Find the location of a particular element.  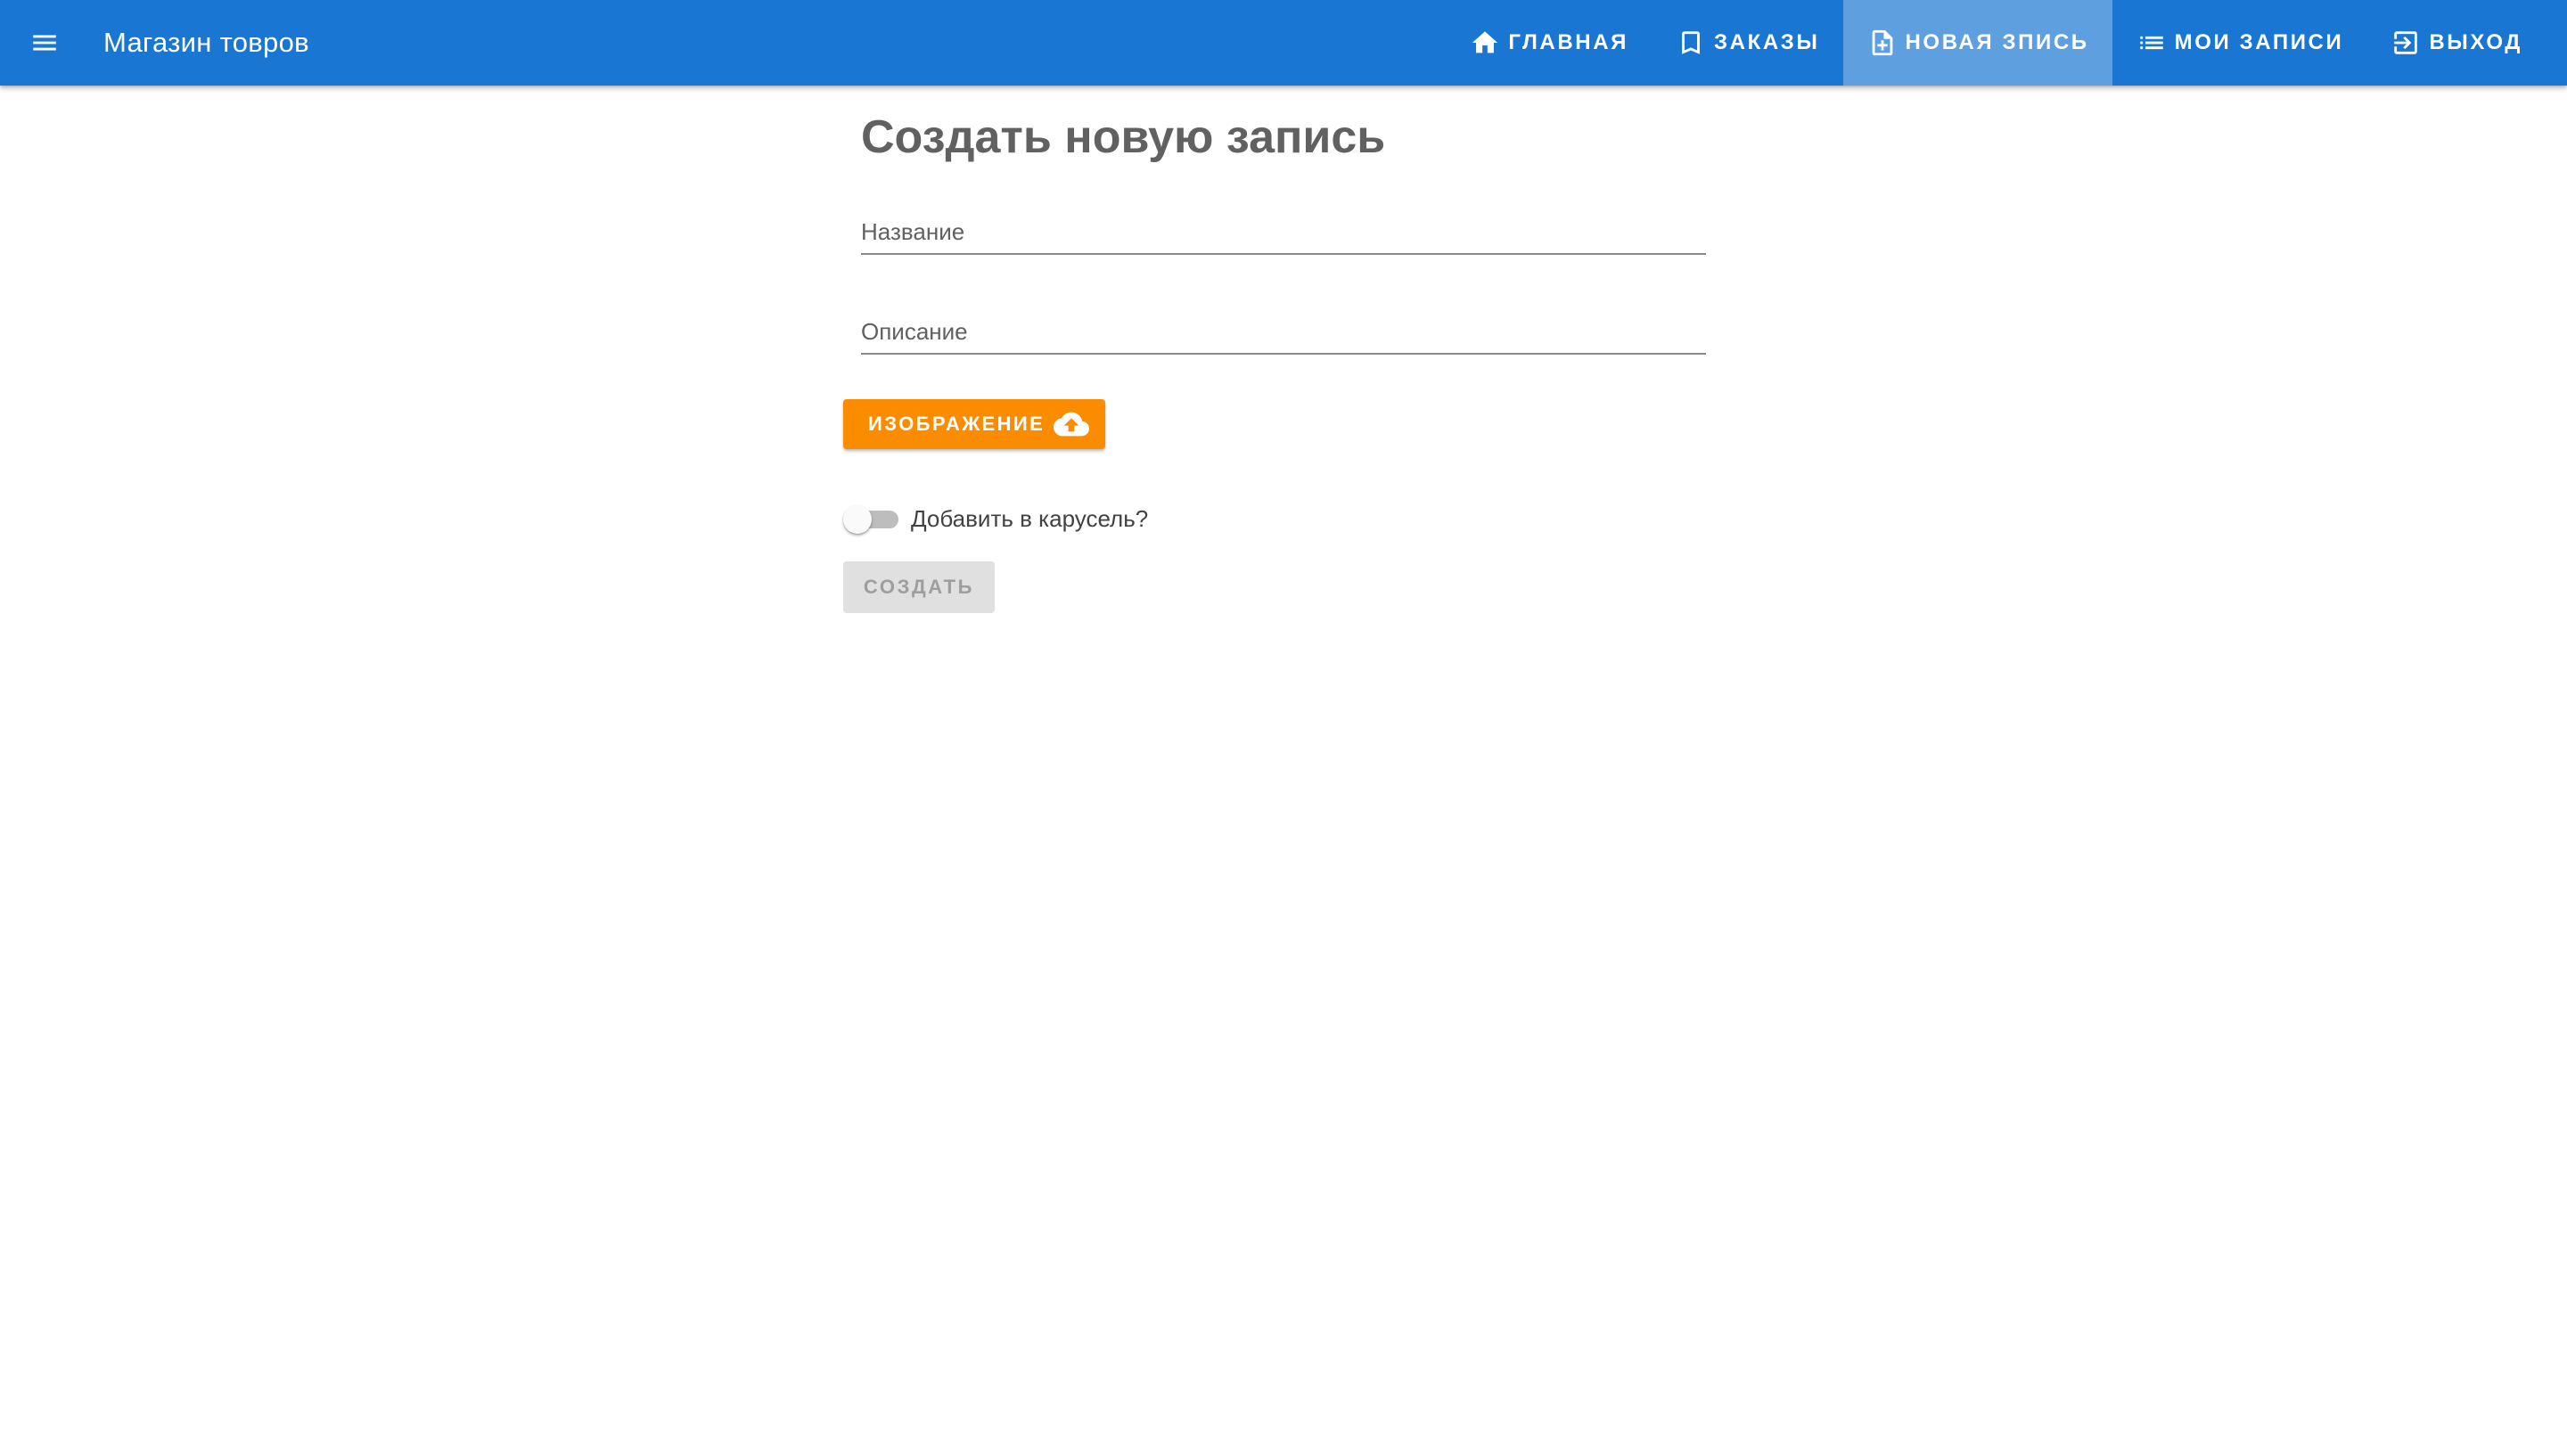

list-icon is located at coordinates (2152, 43).